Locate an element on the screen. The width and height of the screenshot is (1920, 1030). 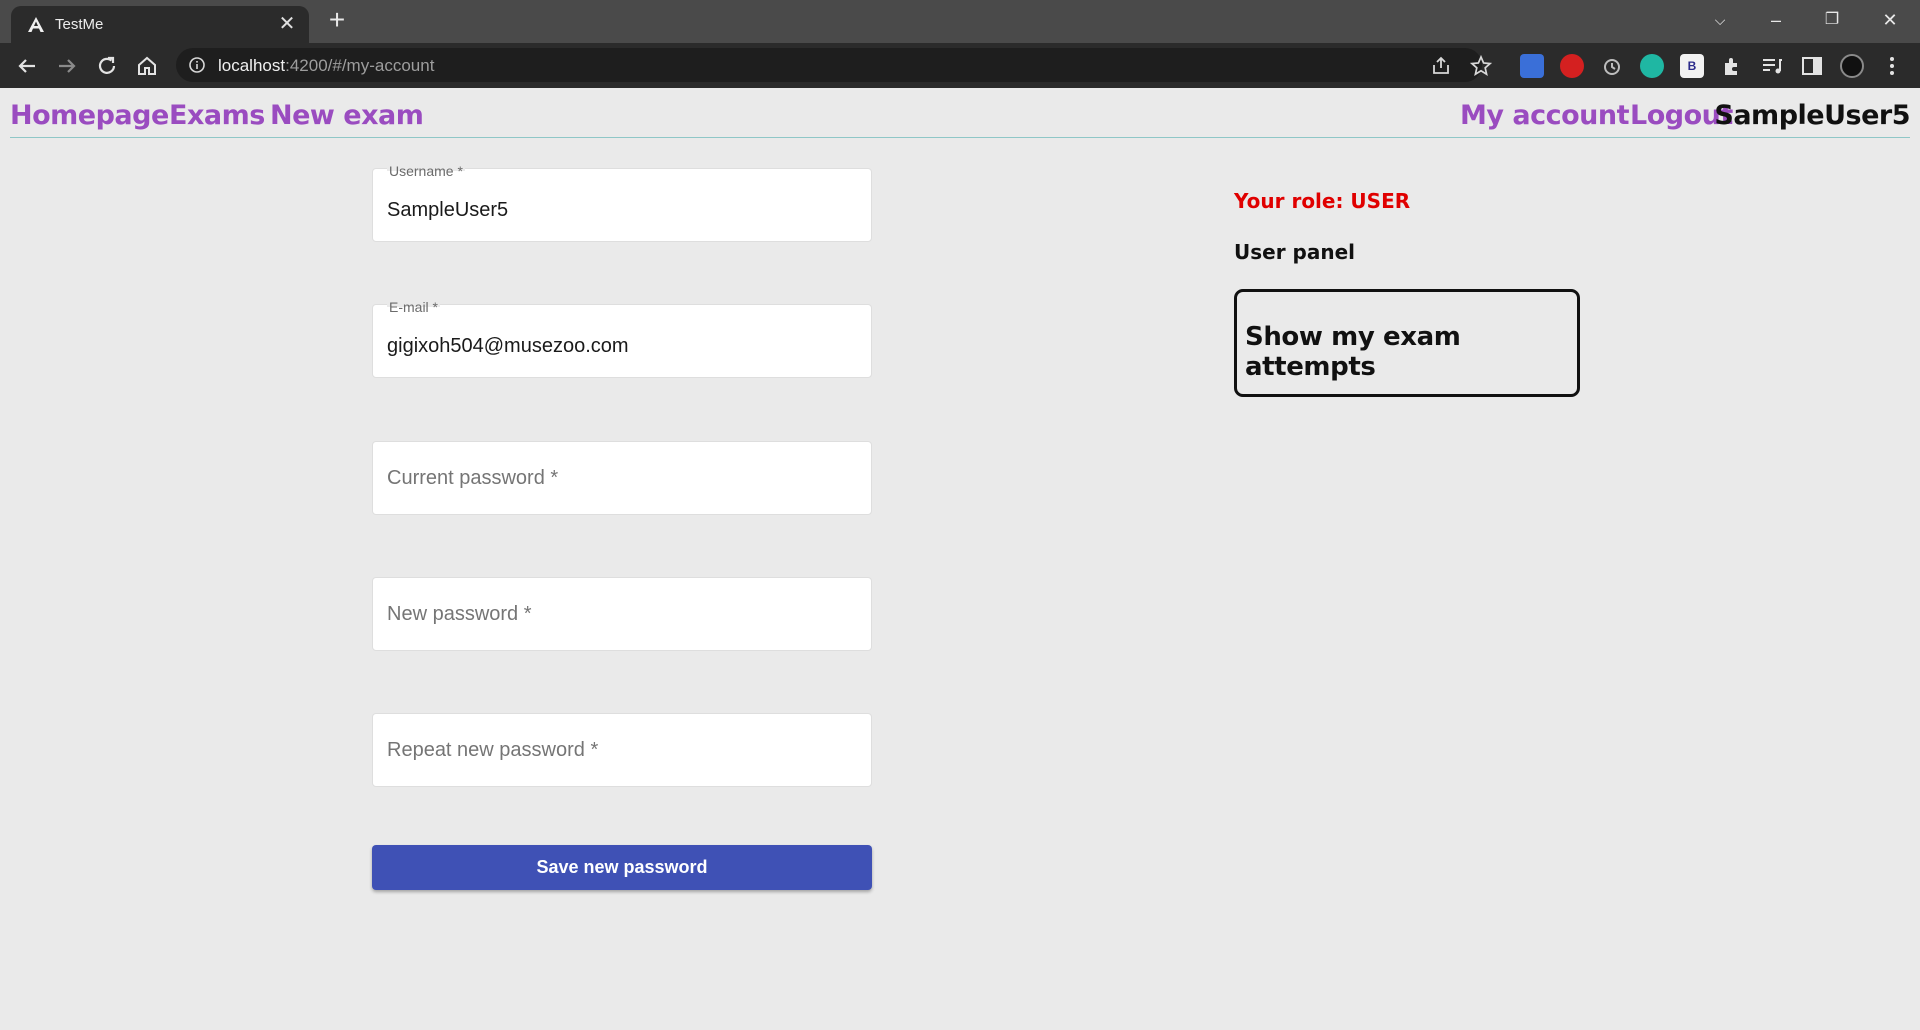
new-password-field: New password * is located at coordinates (622, 614).